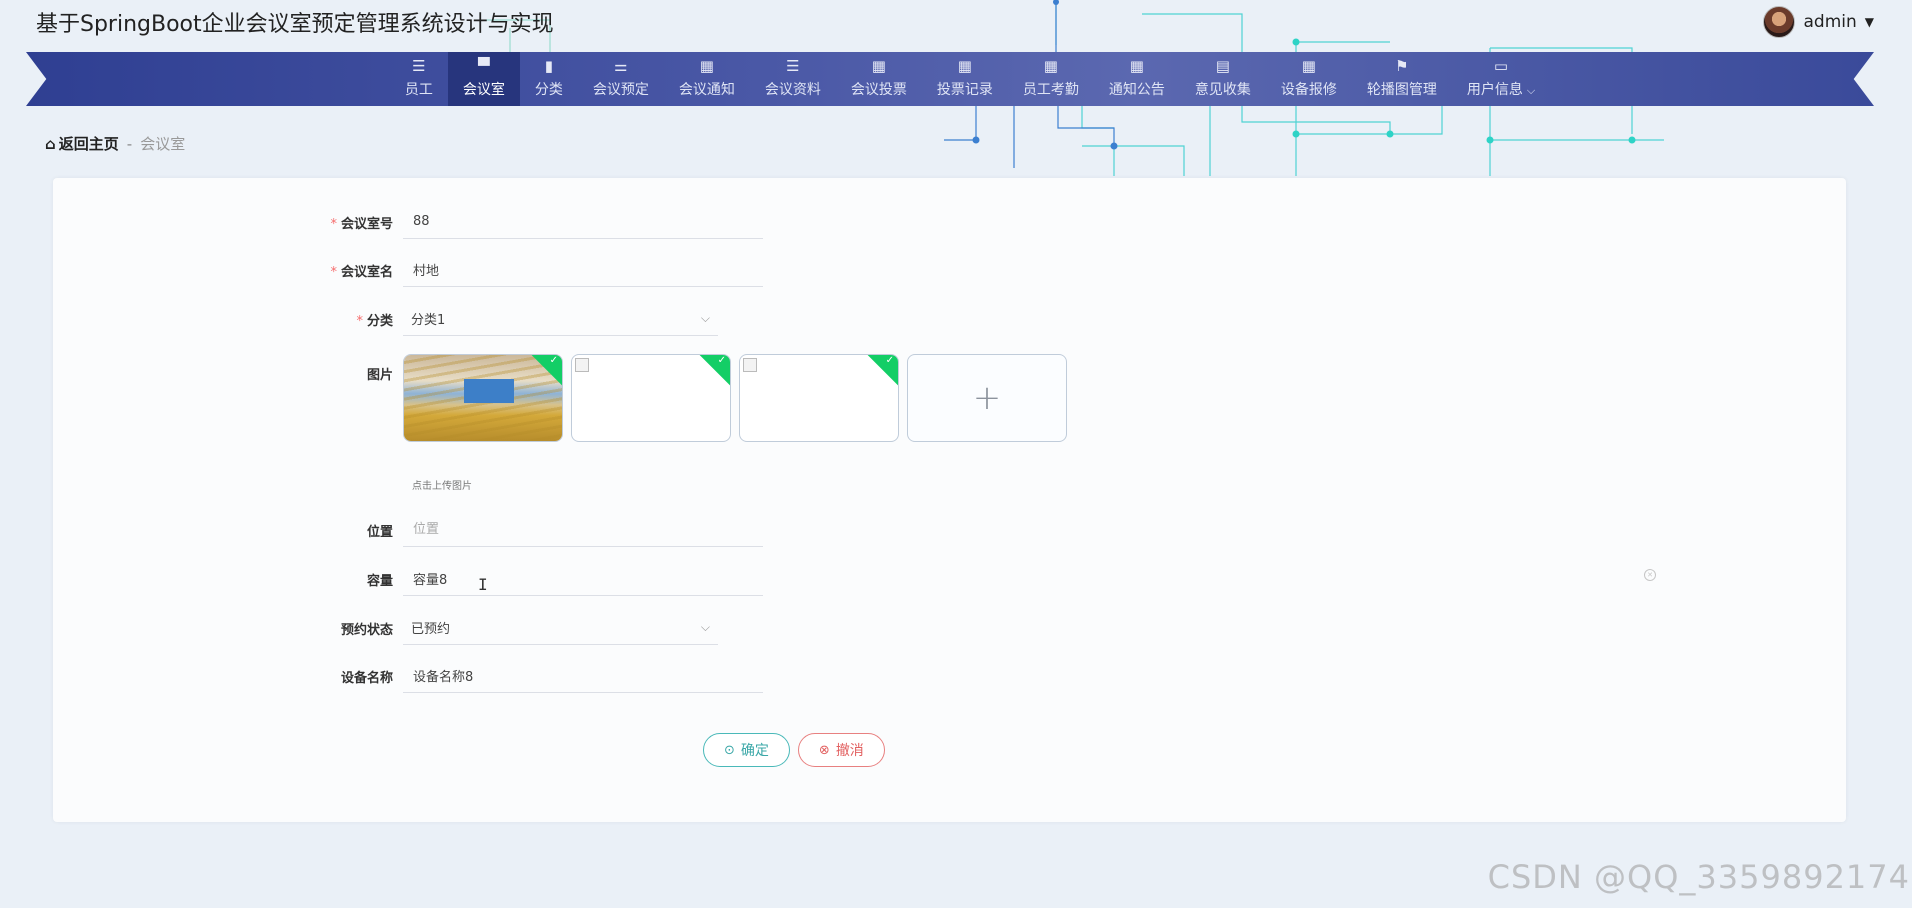  What do you see at coordinates (819, 398) in the screenshot?
I see `uploaded-image-3: ✓` at bounding box center [819, 398].